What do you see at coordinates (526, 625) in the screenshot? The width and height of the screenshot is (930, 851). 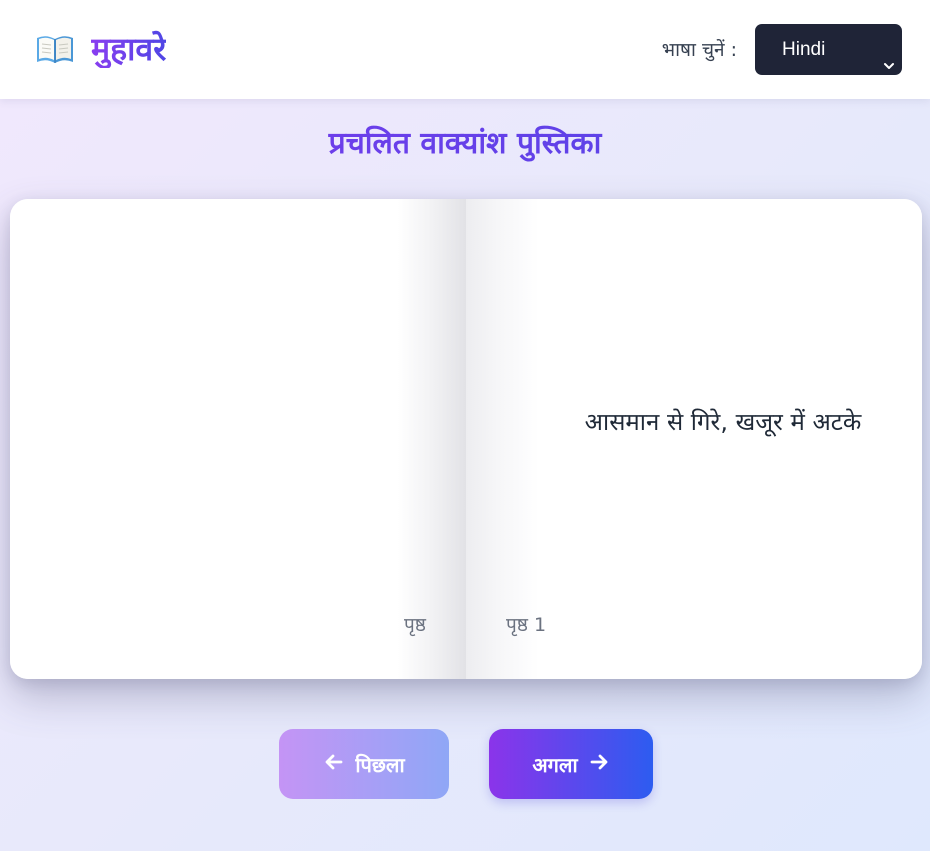 I see `right-page-number: पृष्ठ 1` at bounding box center [526, 625].